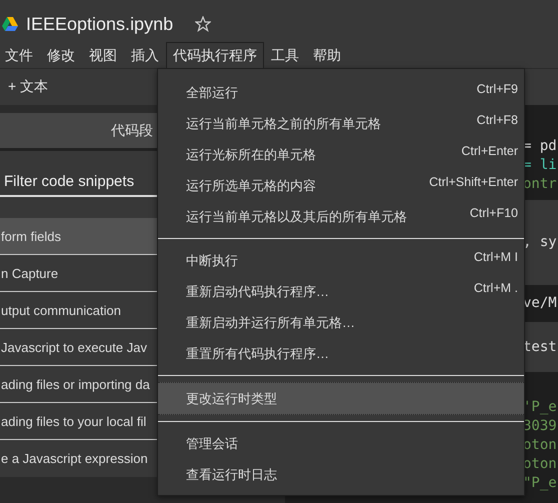  Describe the element at coordinates (100, 24) in the screenshot. I see `notebook-title: IEEEoptions.ipynb` at that location.